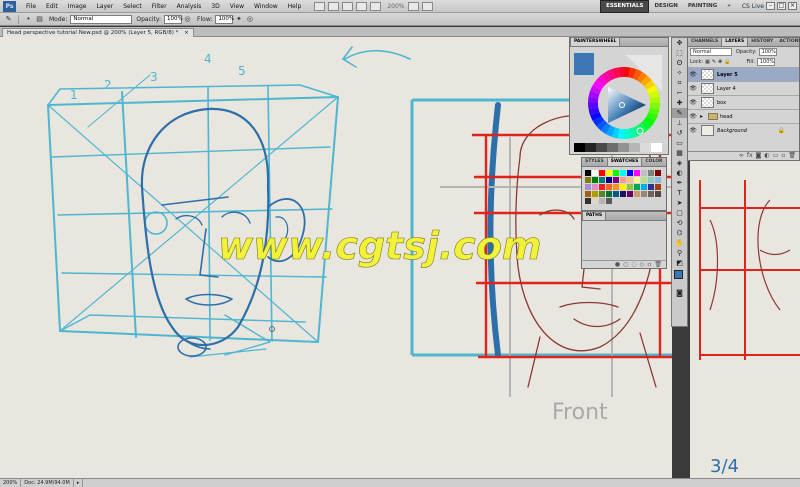  What do you see at coordinates (679, 133) in the screenshot?
I see `history-brush-tool-icon: ↺` at bounding box center [679, 133].